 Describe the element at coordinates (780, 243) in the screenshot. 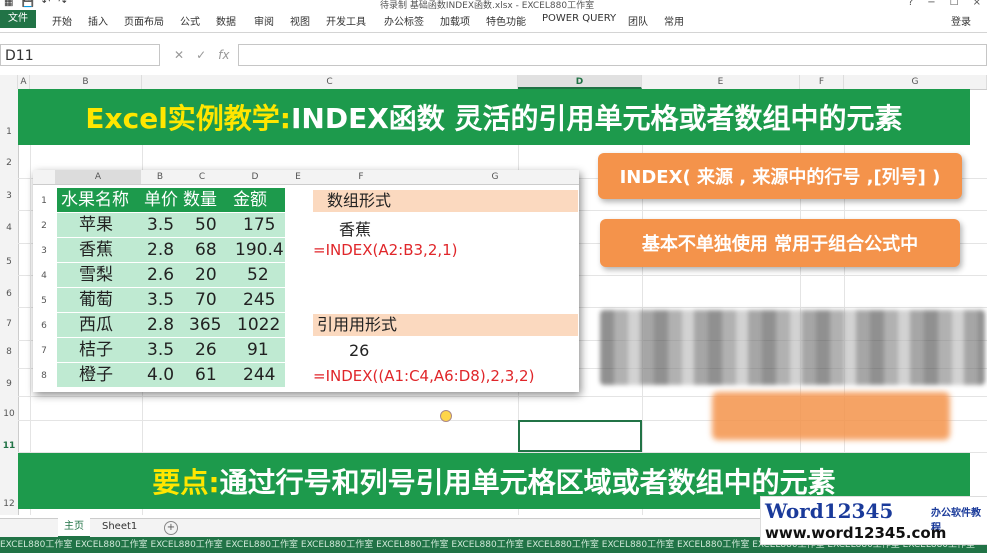

I see `usage-callout: 基本不单独使用 常用于组合公式中` at that location.